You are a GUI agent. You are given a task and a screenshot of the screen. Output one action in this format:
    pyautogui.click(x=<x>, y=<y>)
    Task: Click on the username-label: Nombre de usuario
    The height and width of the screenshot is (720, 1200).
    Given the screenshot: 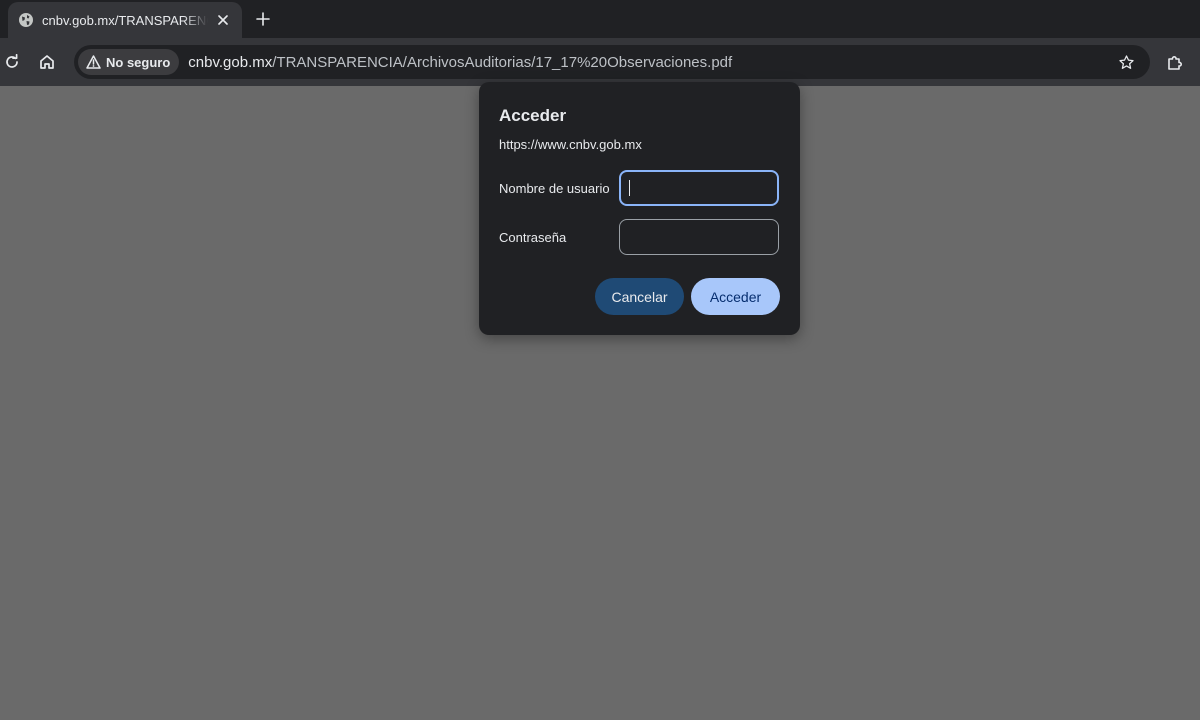 What is the action you would take?
    pyautogui.click(x=554, y=188)
    